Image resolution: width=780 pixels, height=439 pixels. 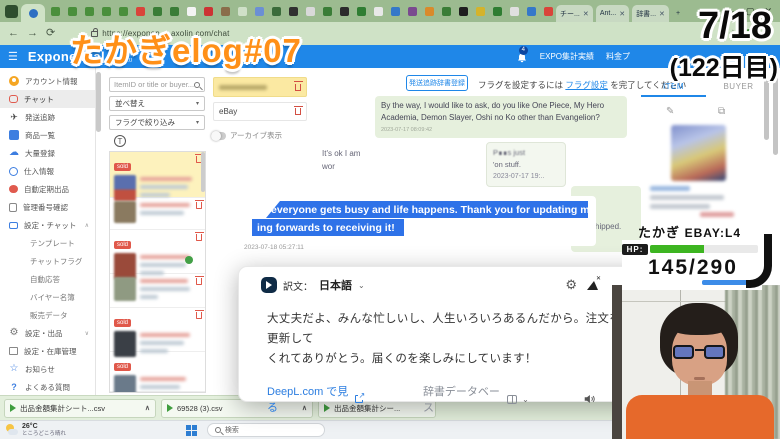 What do you see at coordinates (157, 103) in the screenshot?
I see `sort-select: 並べ替え ▾` at bounding box center [157, 103].